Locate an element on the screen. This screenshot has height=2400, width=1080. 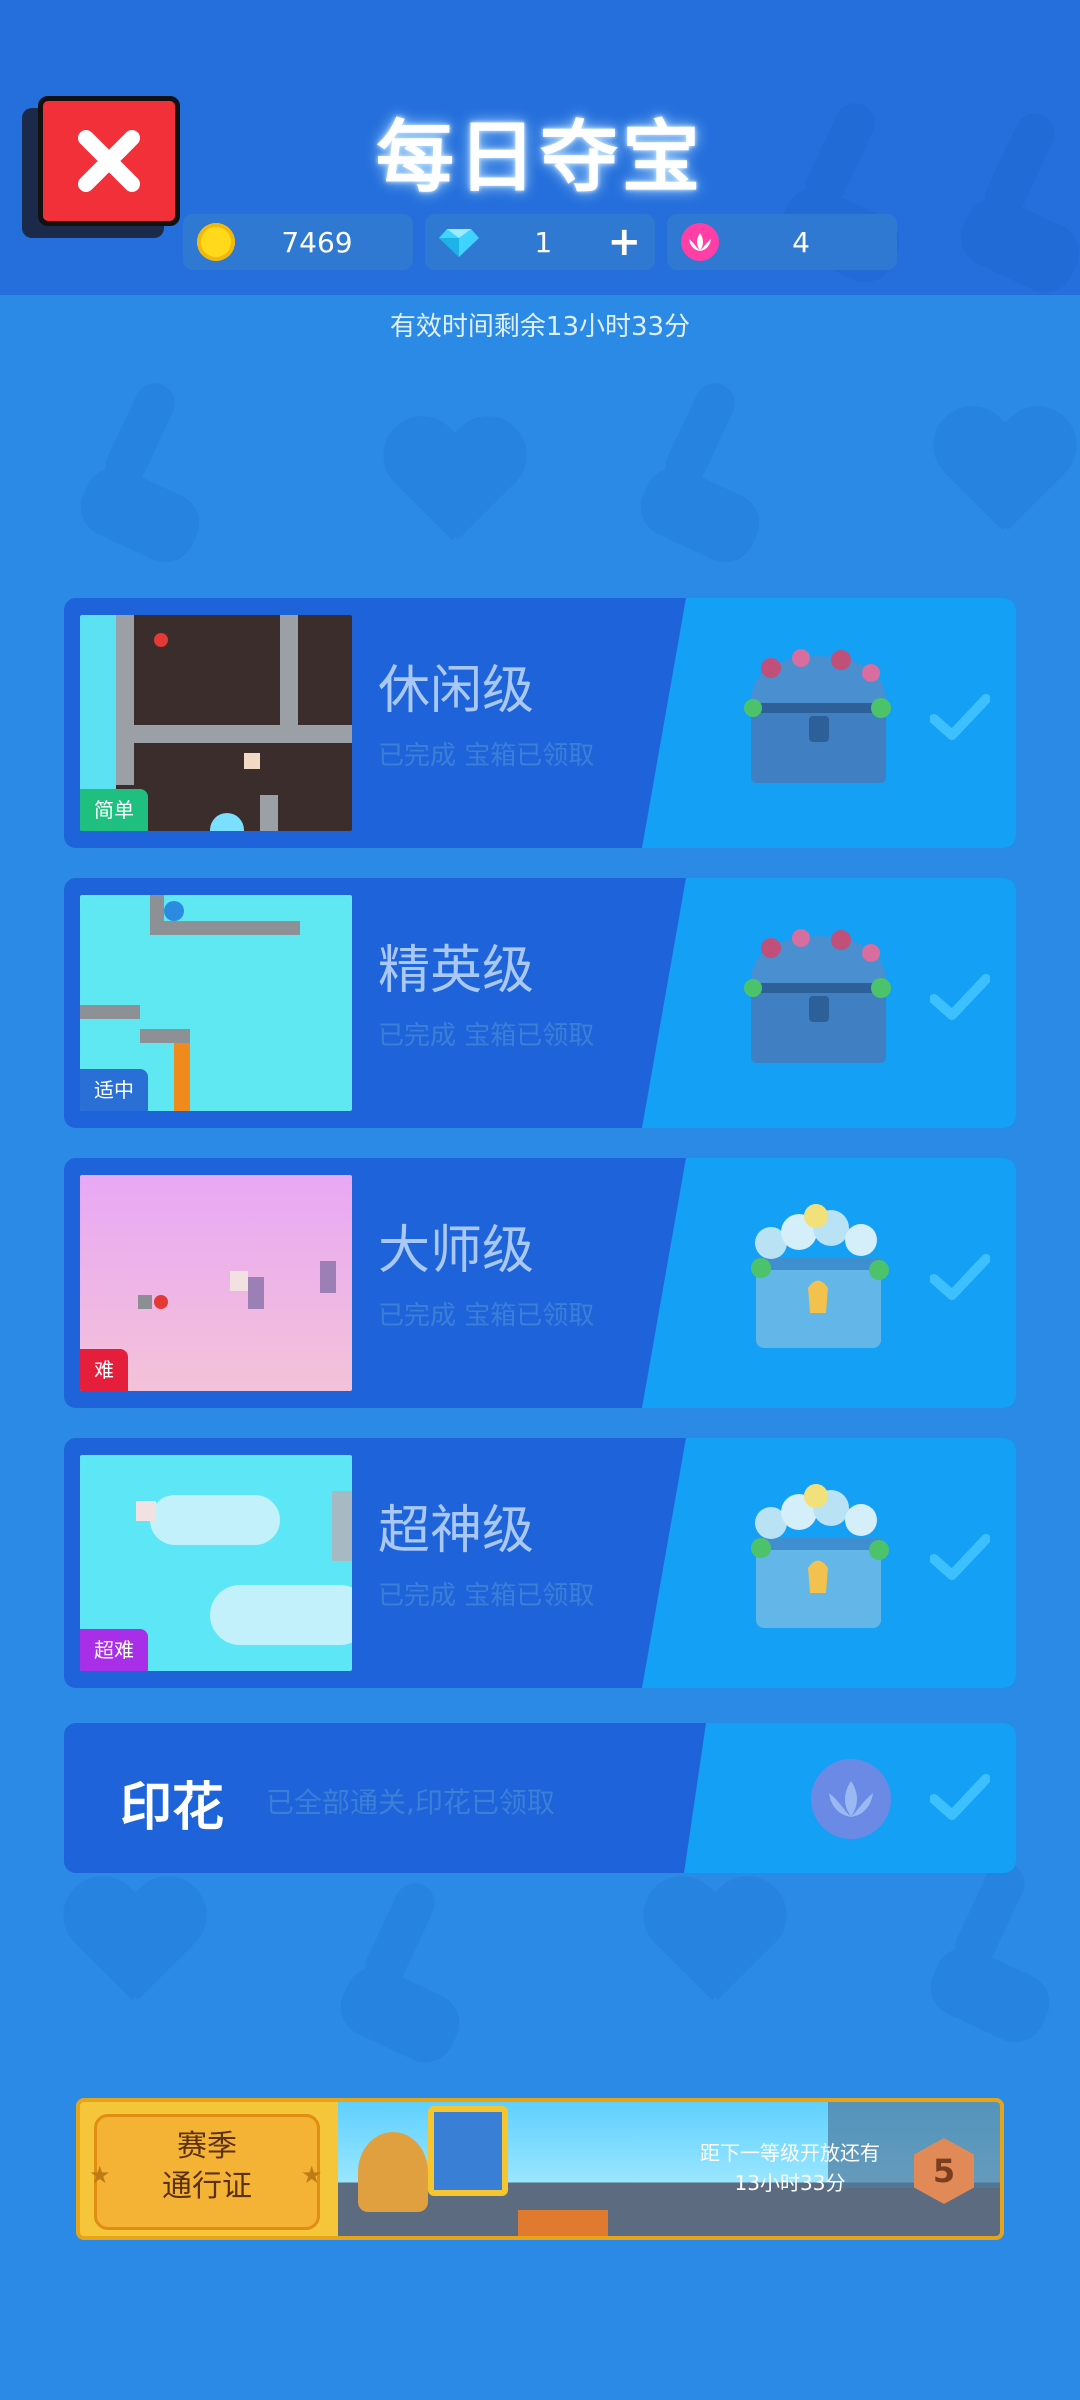
level-title: 超神级 is located at coordinates (456, 1531).